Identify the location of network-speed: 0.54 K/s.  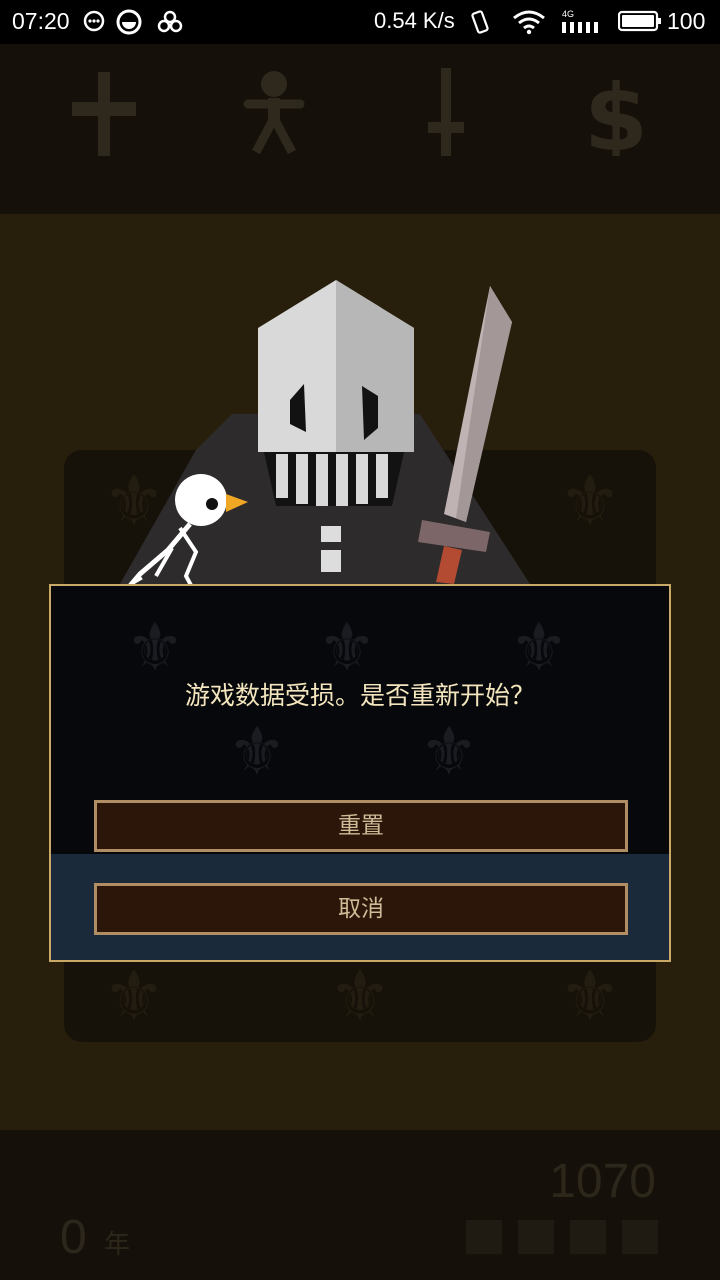
(414, 20).